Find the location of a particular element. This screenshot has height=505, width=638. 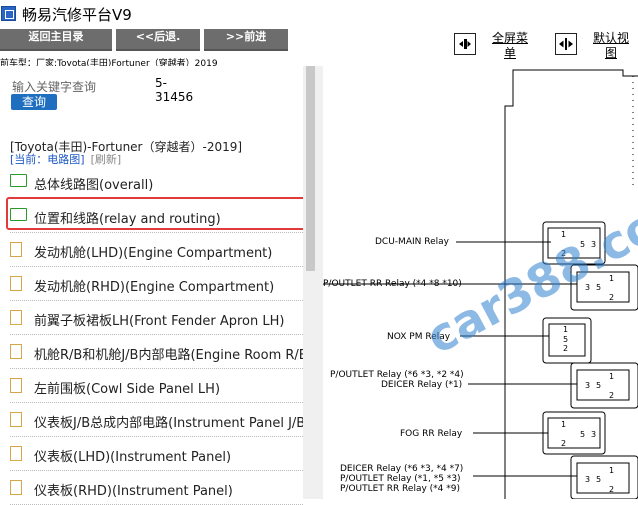

selection-highlight is located at coordinates (177, 213).